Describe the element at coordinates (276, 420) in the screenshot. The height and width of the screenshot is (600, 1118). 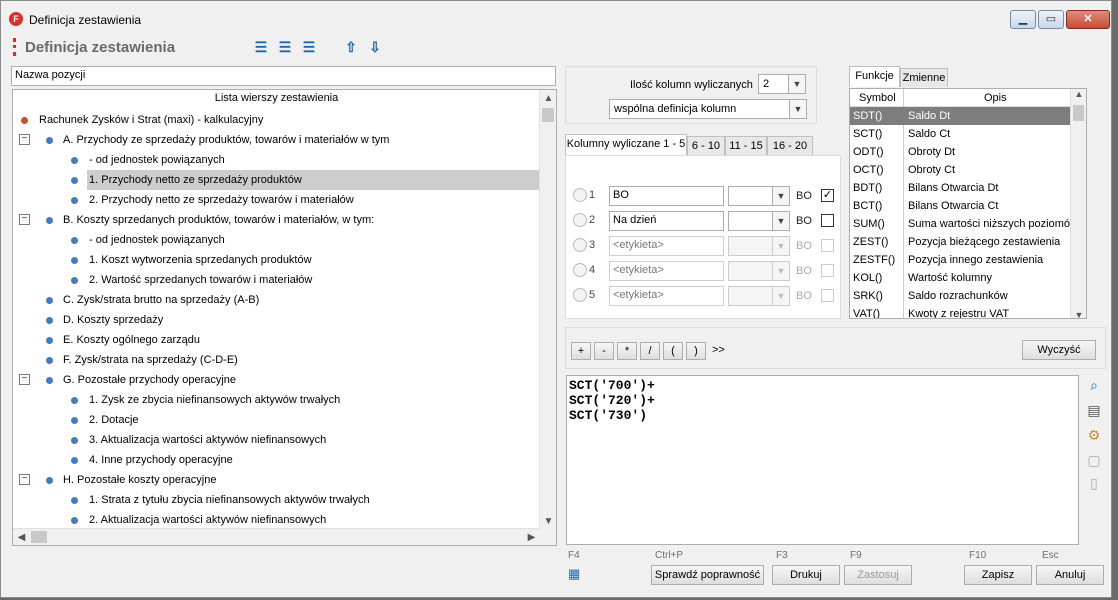
I see `tree-row: 2. Dotacje` at that location.